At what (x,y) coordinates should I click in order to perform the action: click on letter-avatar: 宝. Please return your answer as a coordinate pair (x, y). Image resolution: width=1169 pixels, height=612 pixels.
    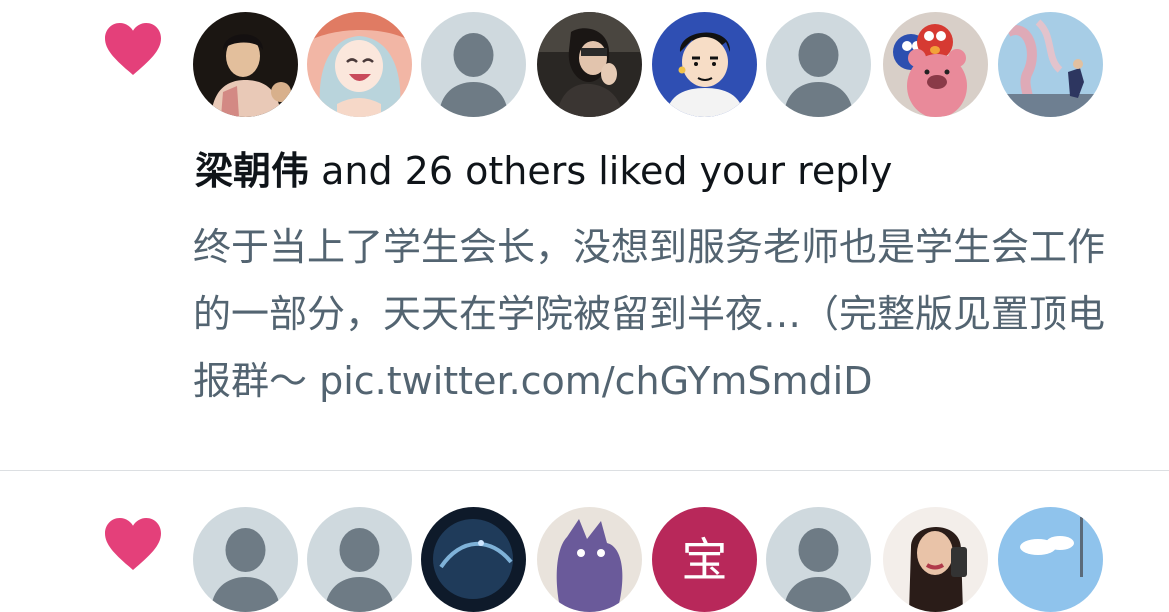
    Looking at the image, I should click on (704, 559).